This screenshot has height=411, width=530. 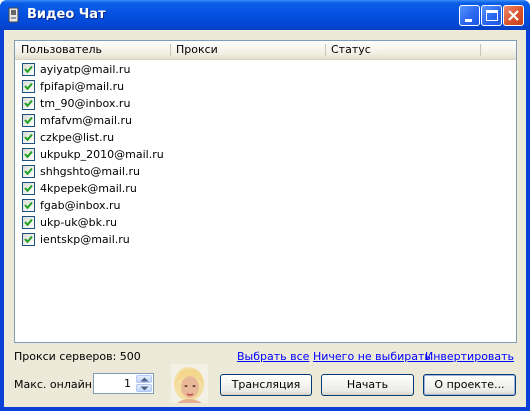 I want to click on maximize-button, so click(x=491, y=15).